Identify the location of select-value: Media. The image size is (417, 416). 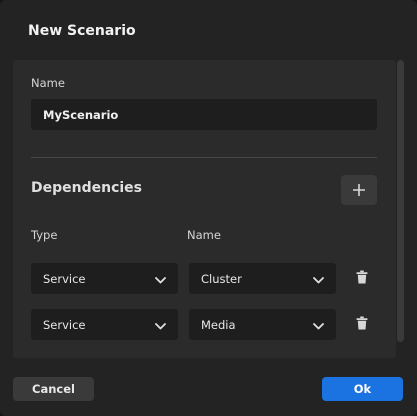
(218, 324).